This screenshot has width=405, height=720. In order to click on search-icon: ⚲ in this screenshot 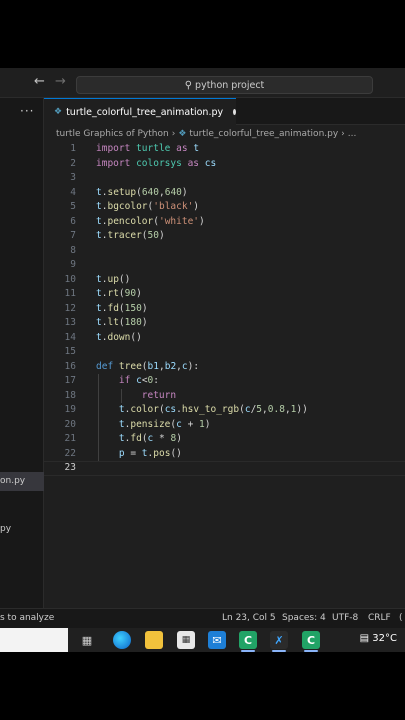, I will do `click(188, 85)`.